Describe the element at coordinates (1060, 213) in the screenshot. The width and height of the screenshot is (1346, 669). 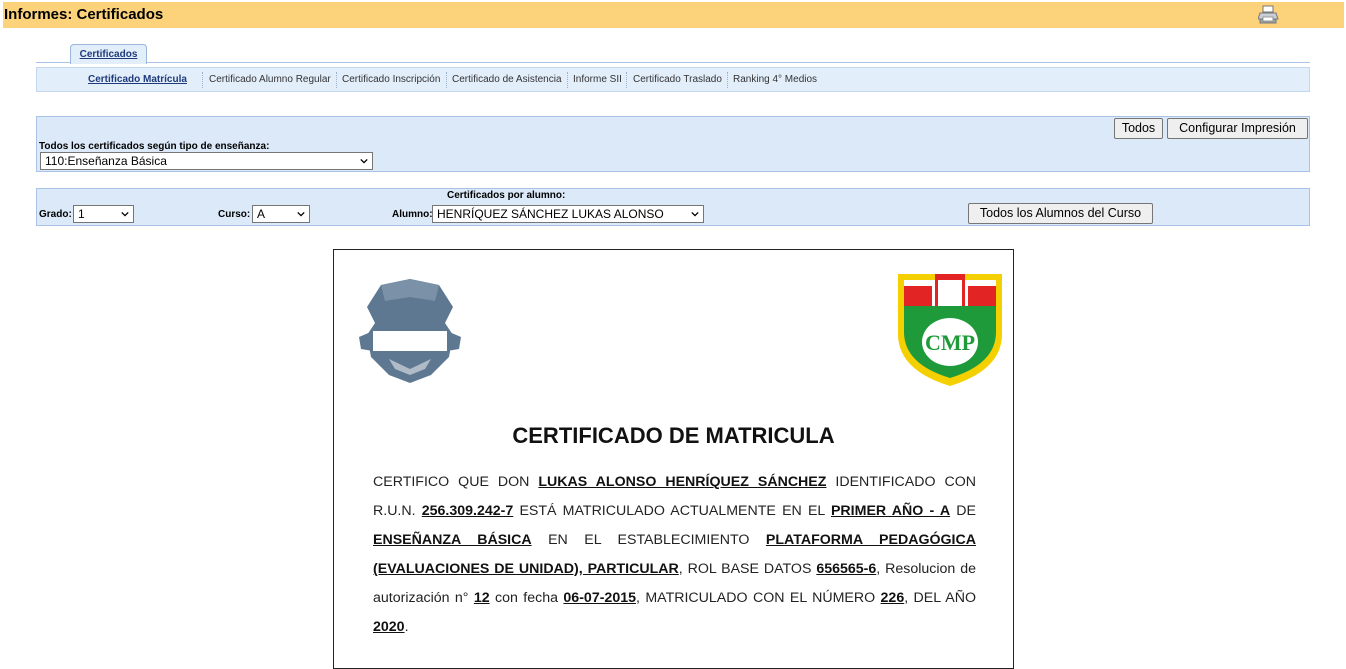
I see `todos-alumnos-button: Todos los Alumnos del Curso` at that location.